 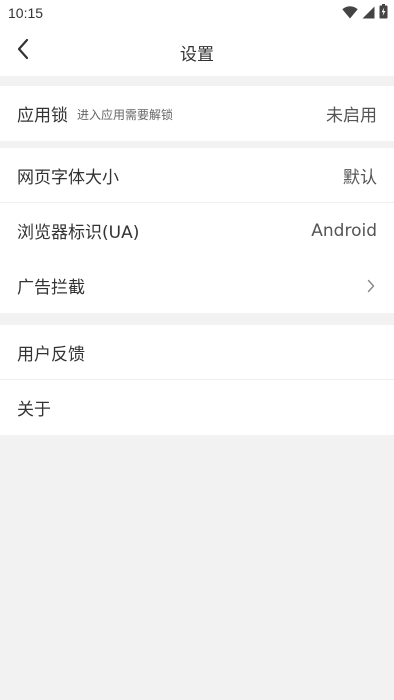 What do you see at coordinates (344, 230) in the screenshot?
I see `user-agent-value: Android` at bounding box center [344, 230].